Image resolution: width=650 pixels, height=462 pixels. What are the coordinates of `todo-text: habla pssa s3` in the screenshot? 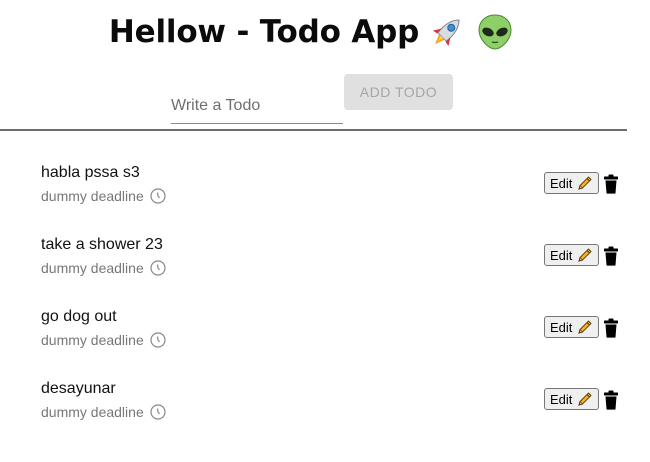 It's located at (90, 172).